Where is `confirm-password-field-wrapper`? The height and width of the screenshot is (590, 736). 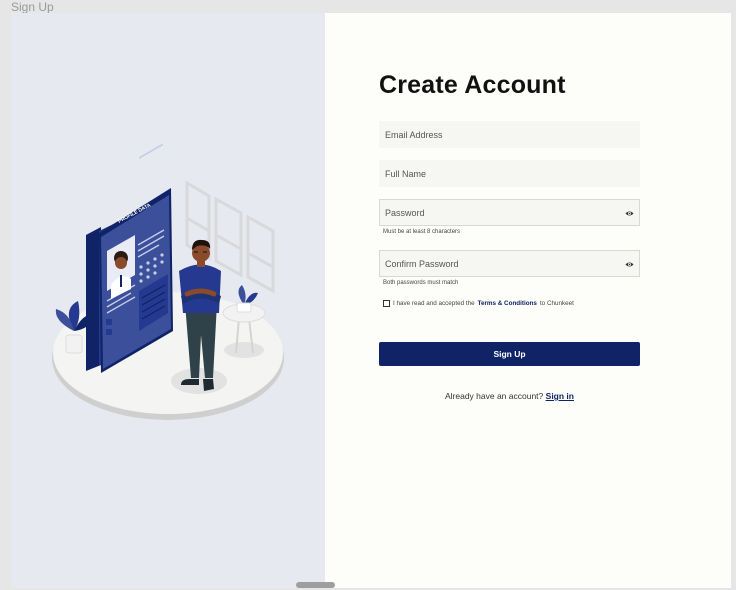
confirm-password-field-wrapper is located at coordinates (509, 263).